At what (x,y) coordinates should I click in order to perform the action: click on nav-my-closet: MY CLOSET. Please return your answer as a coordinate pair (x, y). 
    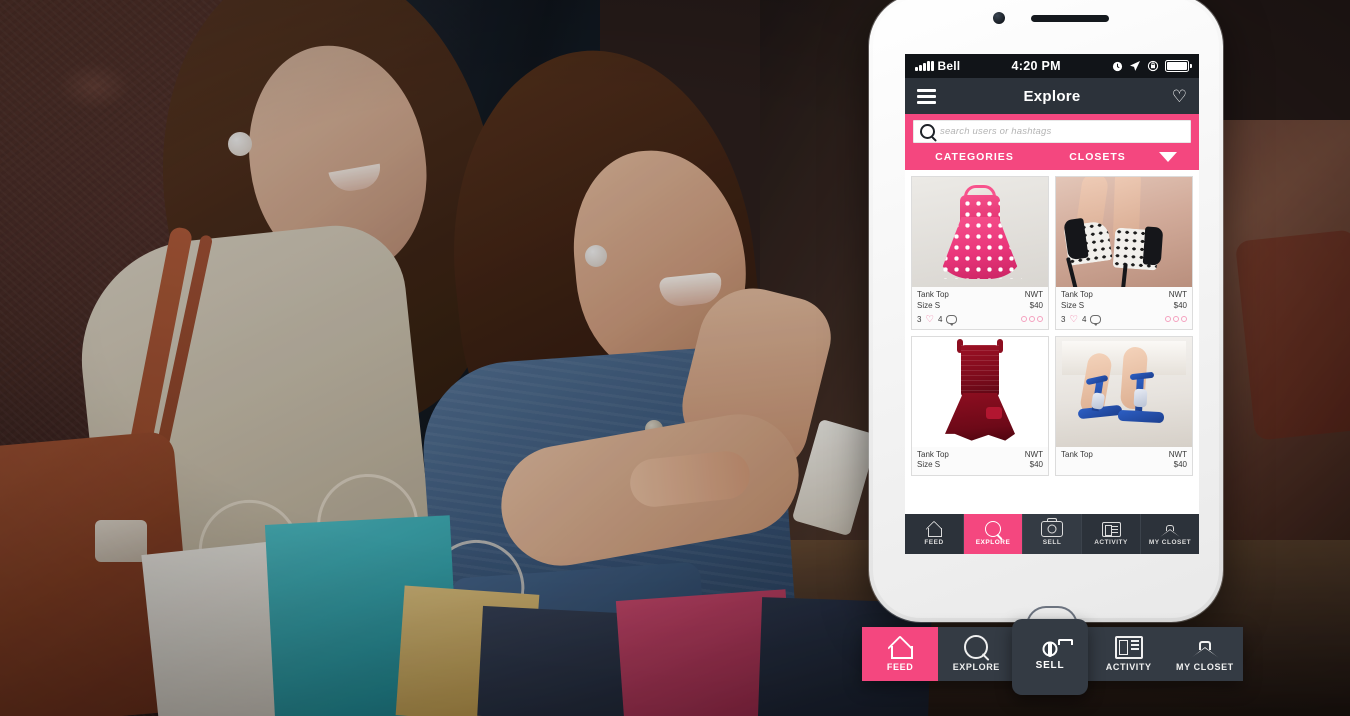
    Looking at the image, I should click on (1205, 654).